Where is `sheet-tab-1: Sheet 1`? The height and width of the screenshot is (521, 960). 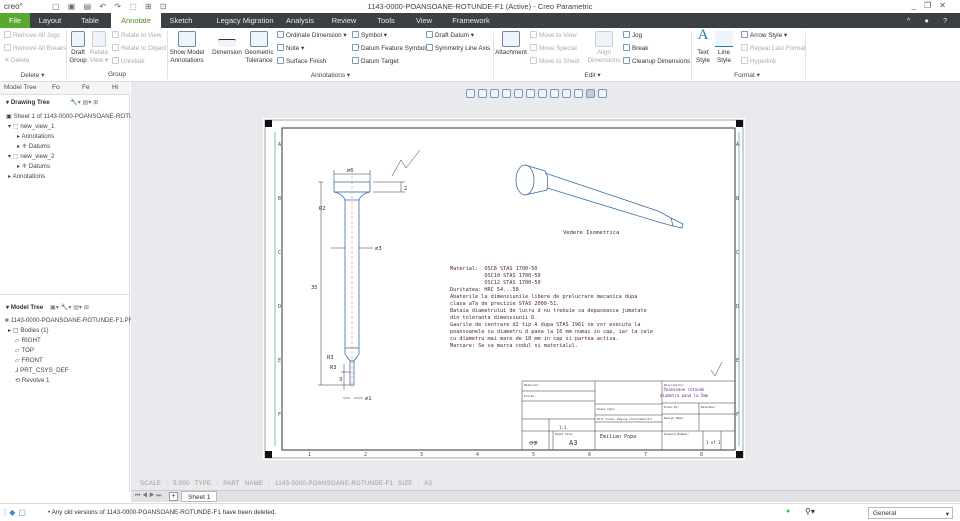 sheet-tab-1: Sheet 1 is located at coordinates (199, 496).